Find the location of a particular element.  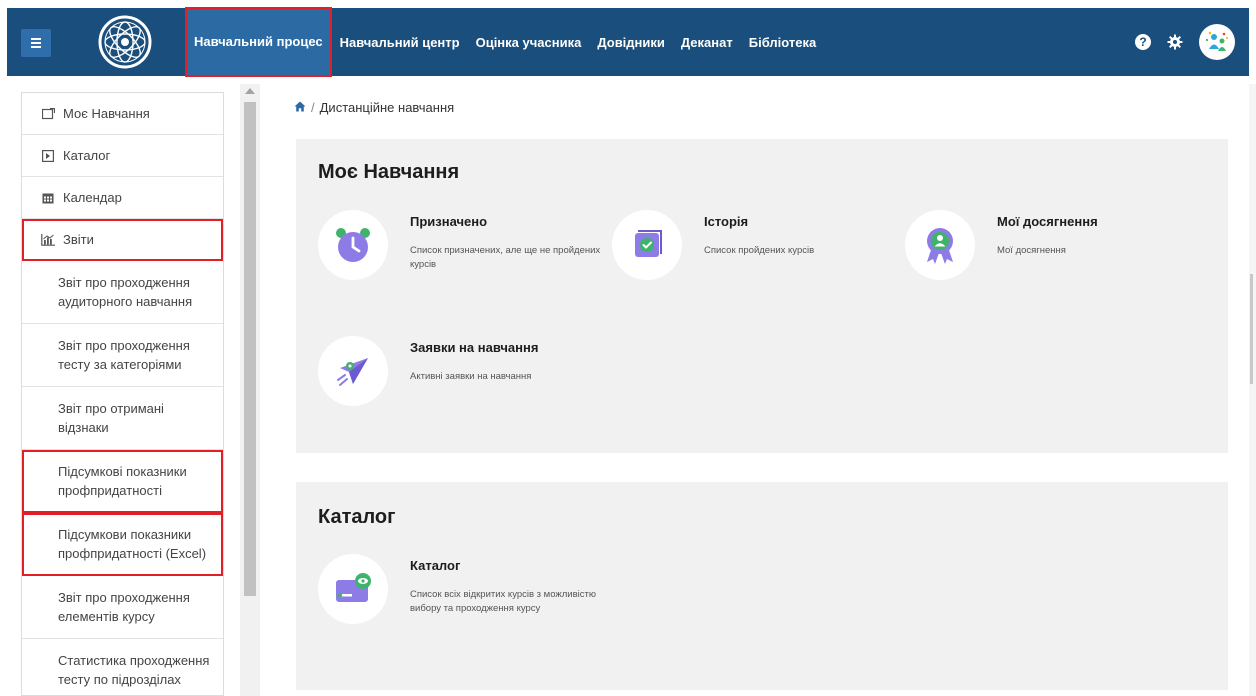

sidebar-item-calendar: Календар is located at coordinates (122, 198).